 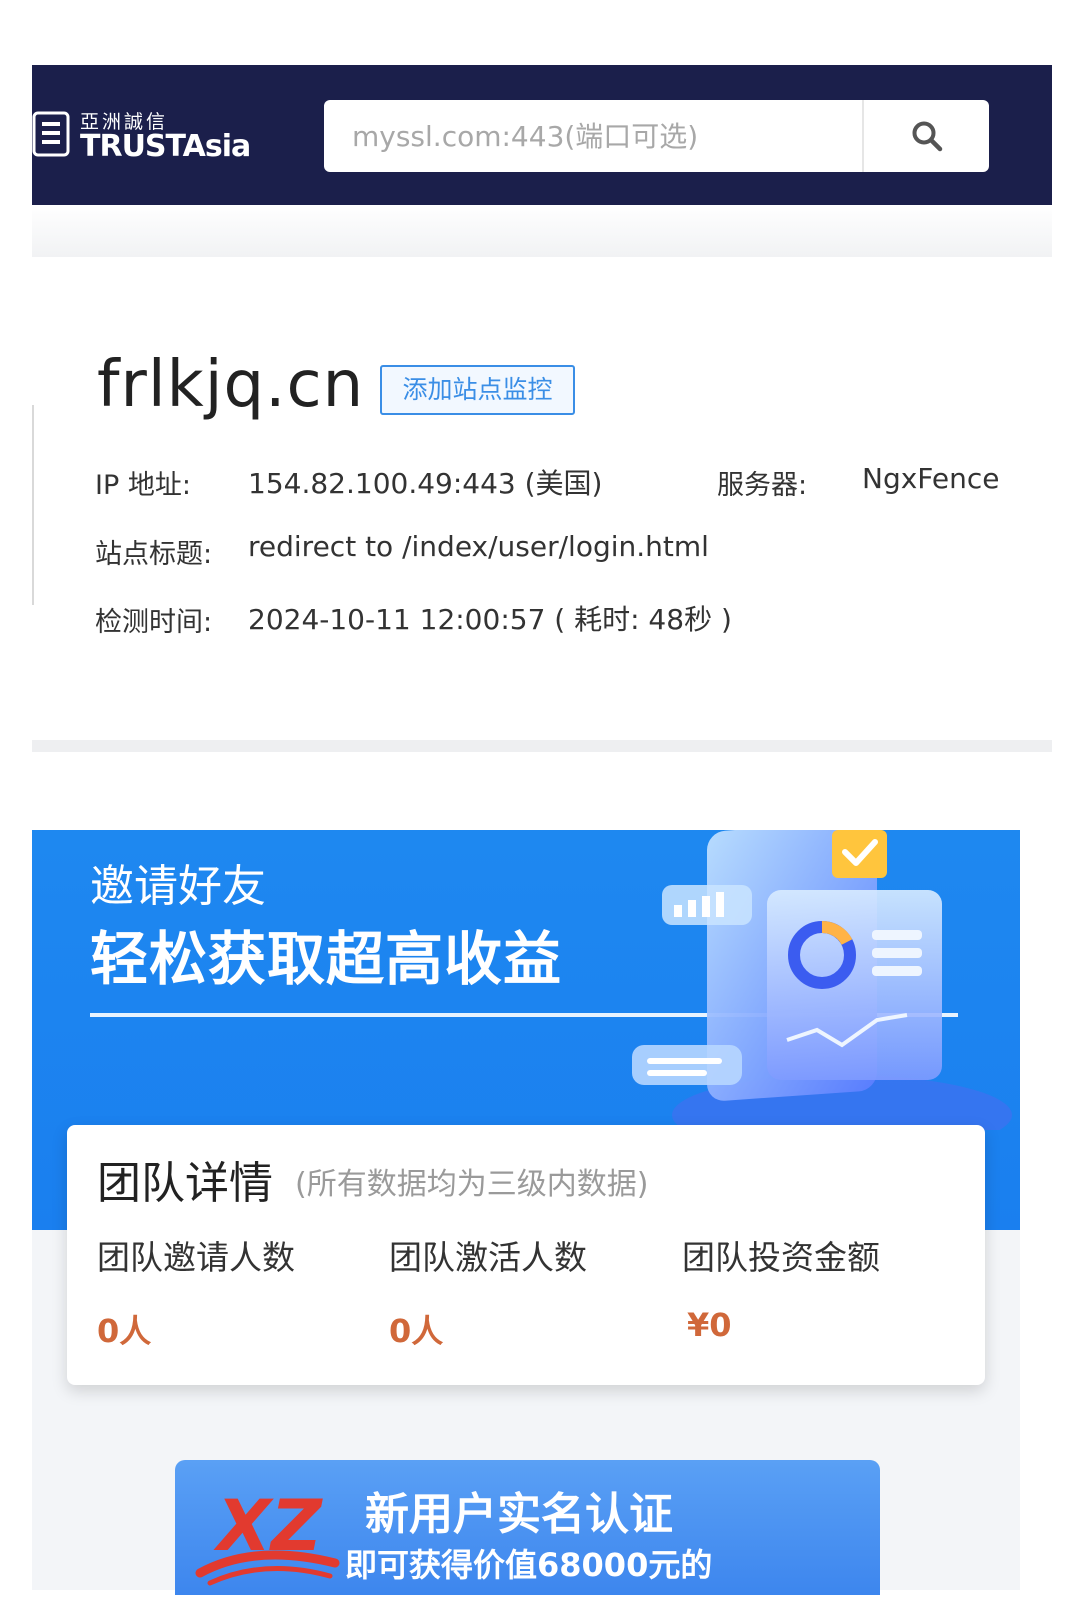 I want to click on check-time-label: 检测时间:, so click(x=154, y=622).